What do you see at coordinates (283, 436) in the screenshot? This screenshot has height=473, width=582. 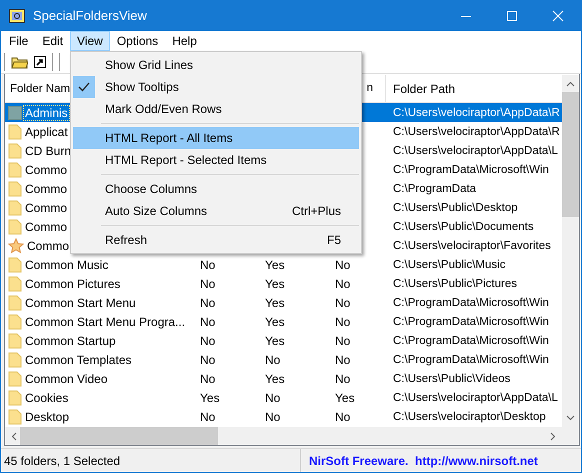 I see `horizontal-scrollbar` at bounding box center [283, 436].